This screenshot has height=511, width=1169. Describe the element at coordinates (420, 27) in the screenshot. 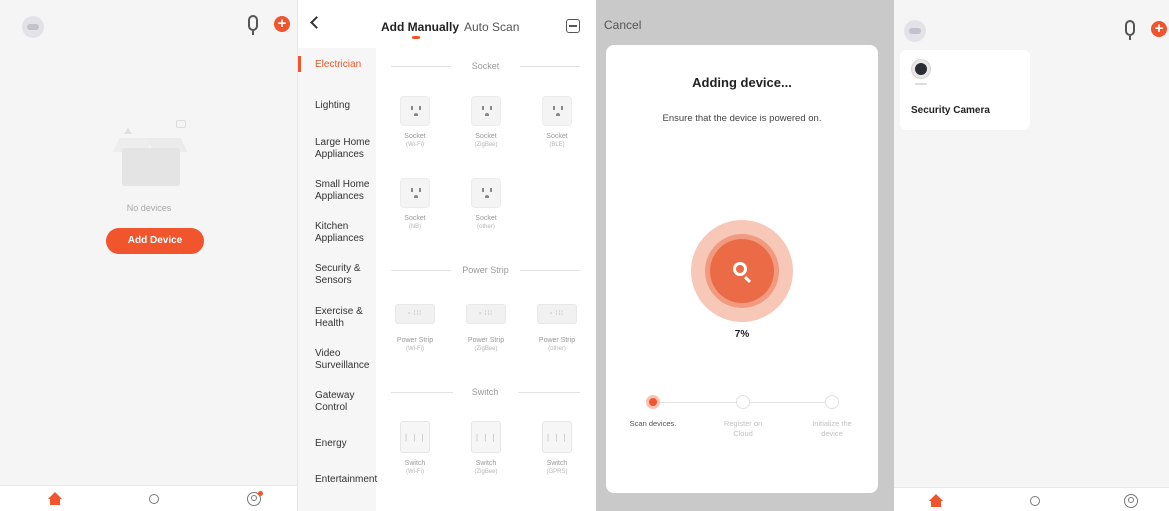

I see `tab-add-manually: Add Manually` at that location.